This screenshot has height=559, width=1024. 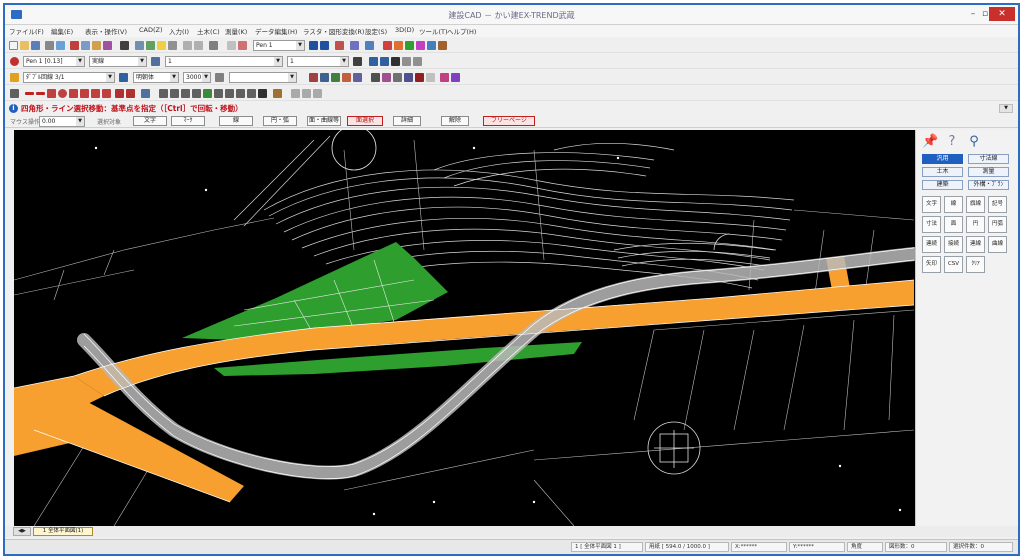 What do you see at coordinates (988, 159) in the screenshot?
I see `category-dimension: 寸法線` at bounding box center [988, 159].